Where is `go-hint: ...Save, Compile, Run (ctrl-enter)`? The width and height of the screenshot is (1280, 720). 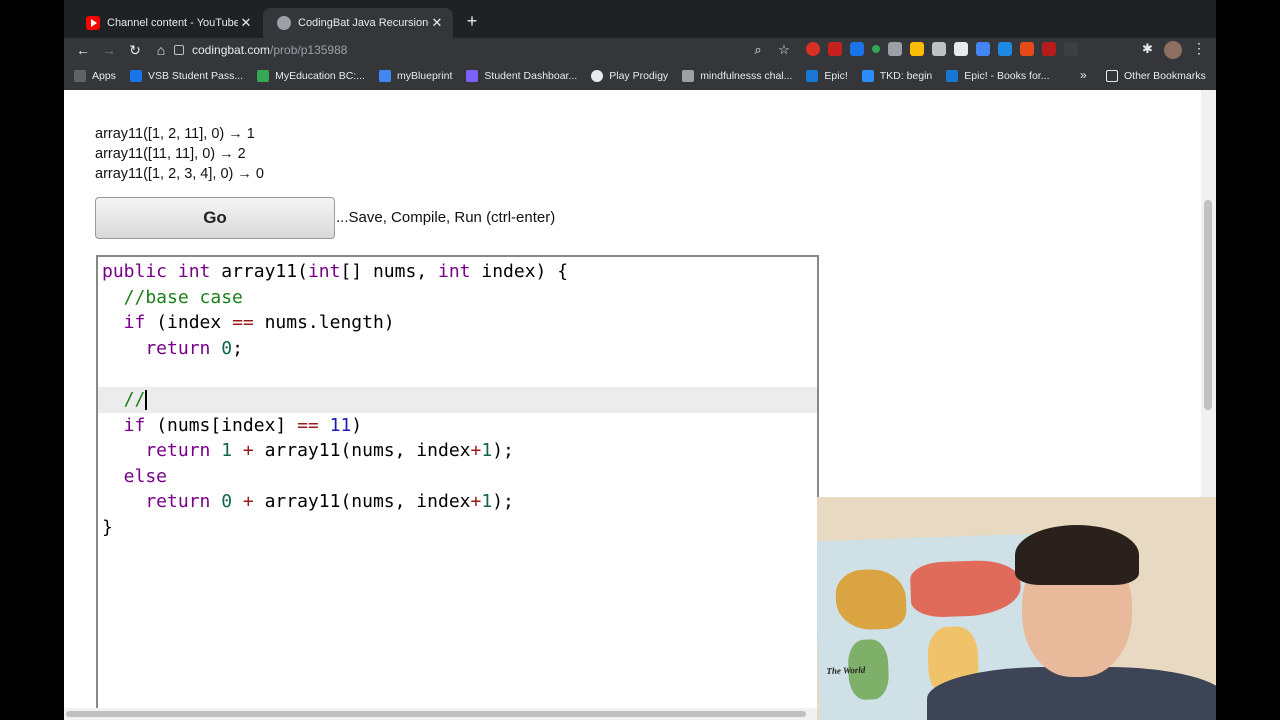 go-hint: ...Save, Compile, Run (ctrl-enter) is located at coordinates (446, 217).